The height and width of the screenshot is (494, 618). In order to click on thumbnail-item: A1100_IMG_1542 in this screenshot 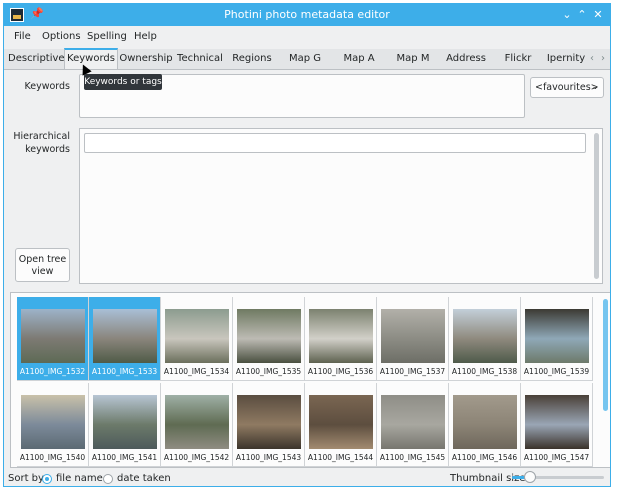, I will do `click(197, 425)`.